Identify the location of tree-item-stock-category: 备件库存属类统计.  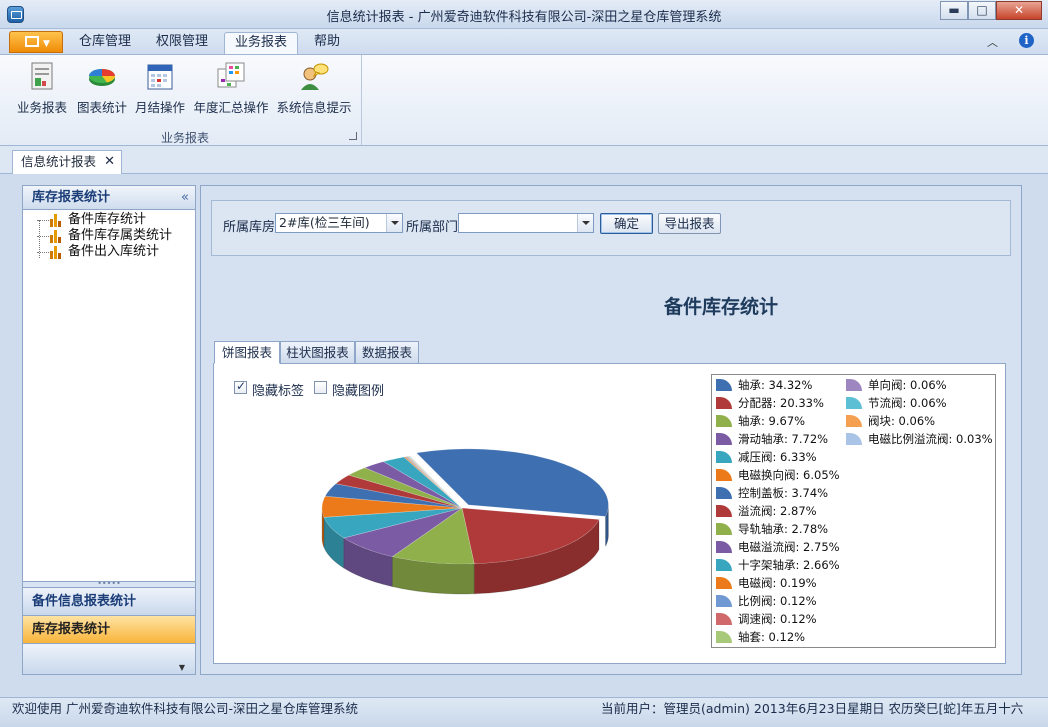
(104, 236).